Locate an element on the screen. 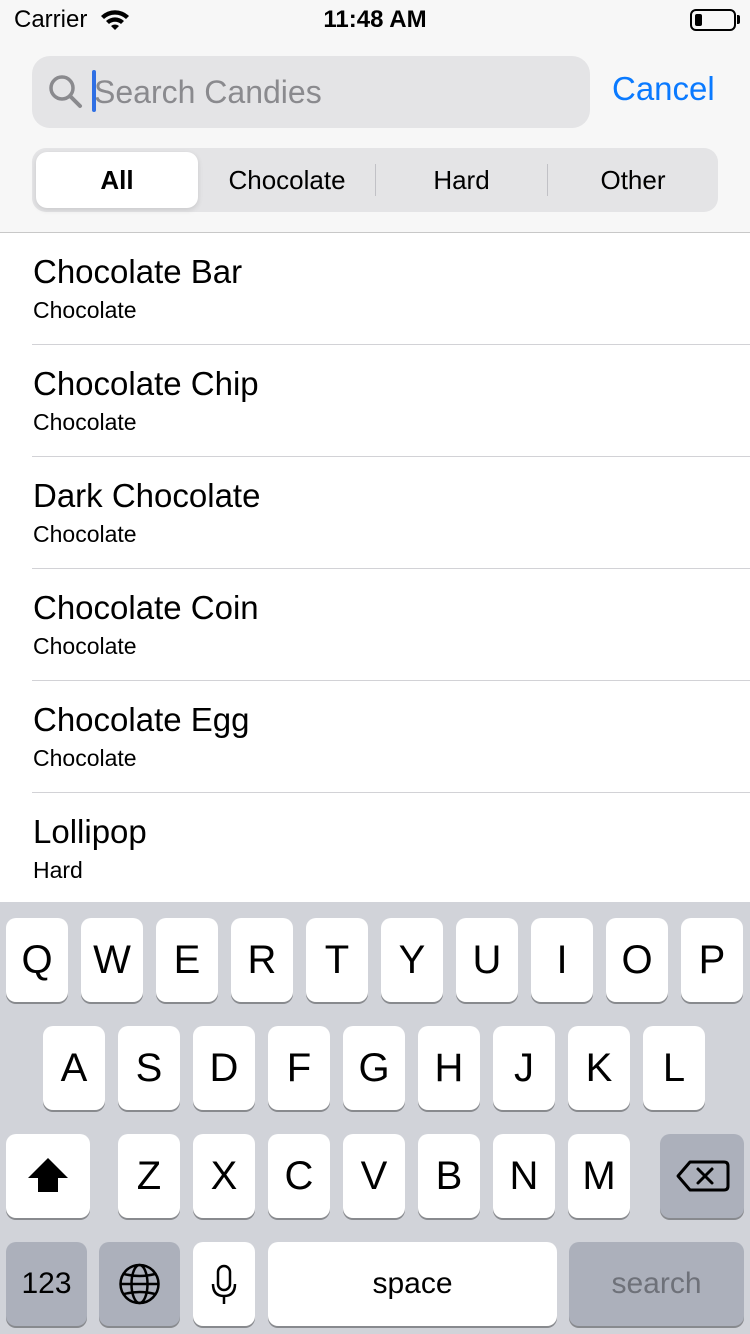  microphone-icon is located at coordinates (224, 1284).